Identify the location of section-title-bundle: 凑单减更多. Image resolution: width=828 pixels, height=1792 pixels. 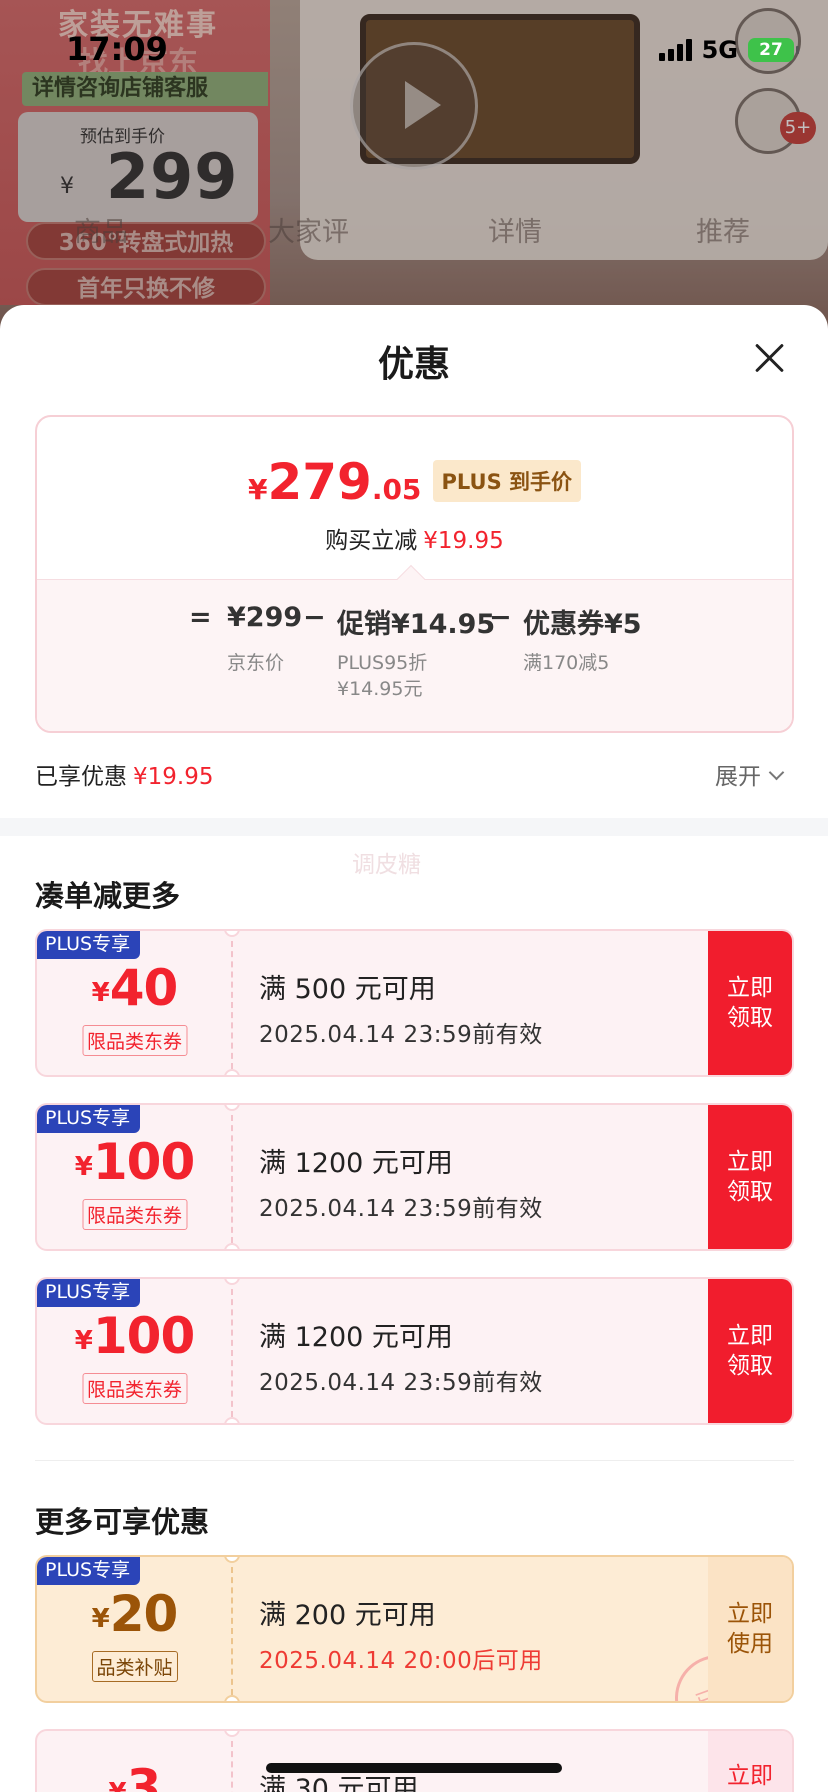
(108, 896).